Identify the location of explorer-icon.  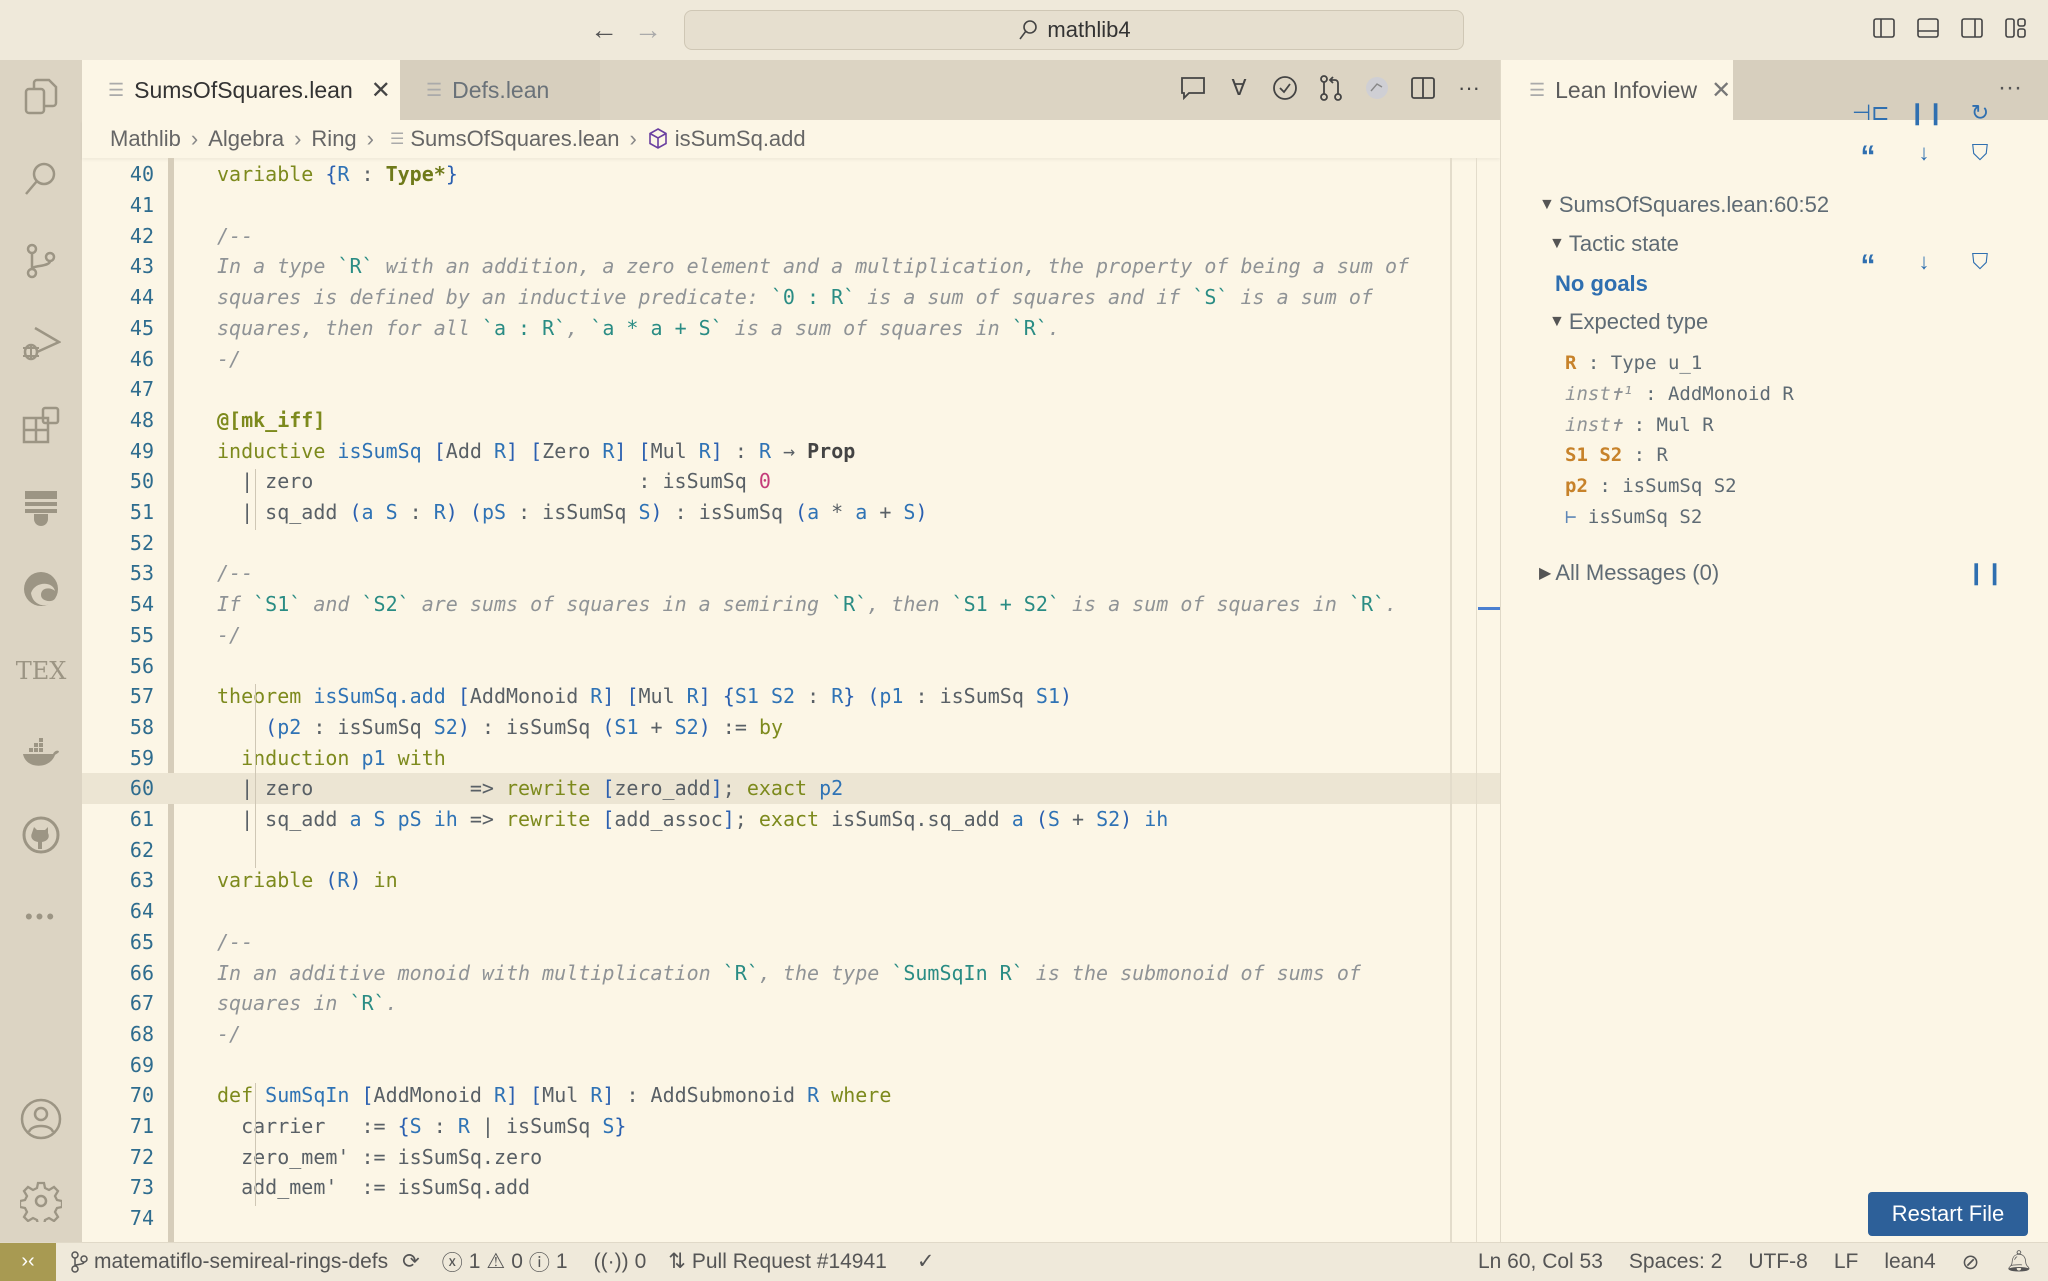
(41, 97).